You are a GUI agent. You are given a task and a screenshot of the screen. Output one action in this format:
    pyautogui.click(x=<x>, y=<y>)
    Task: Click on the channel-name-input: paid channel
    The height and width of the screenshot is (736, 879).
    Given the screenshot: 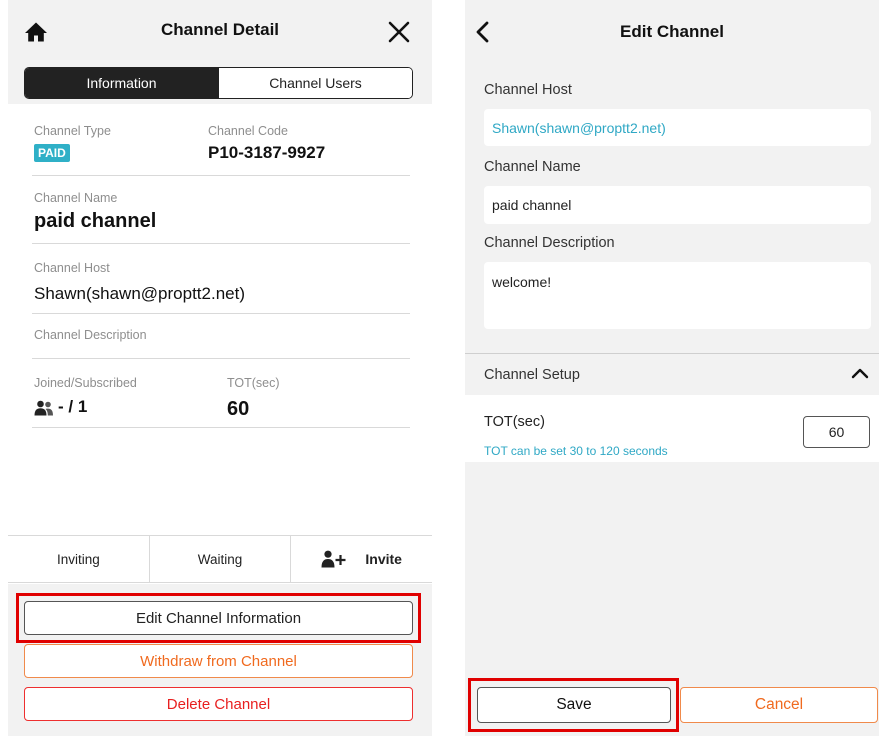 What is the action you would take?
    pyautogui.click(x=677, y=205)
    